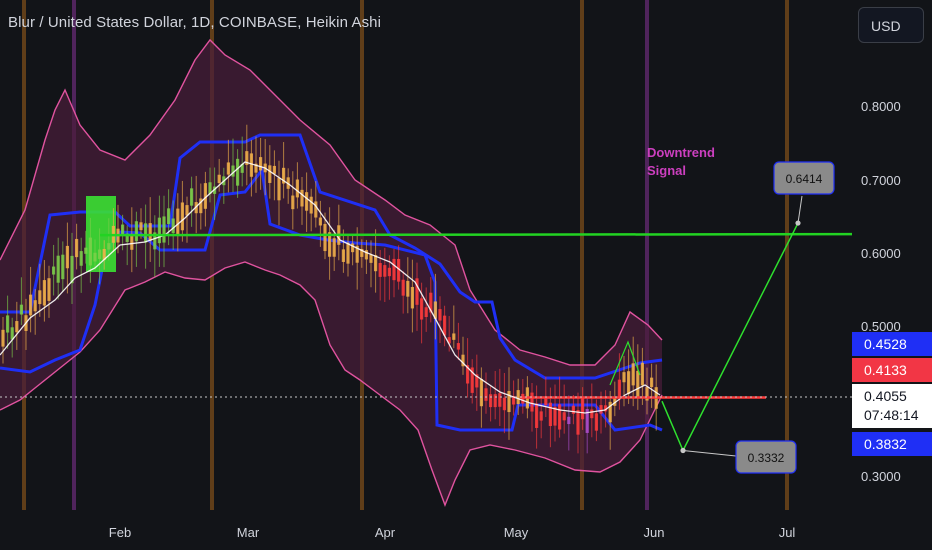  I want to click on y-tick-label: 0.6000, so click(881, 253).